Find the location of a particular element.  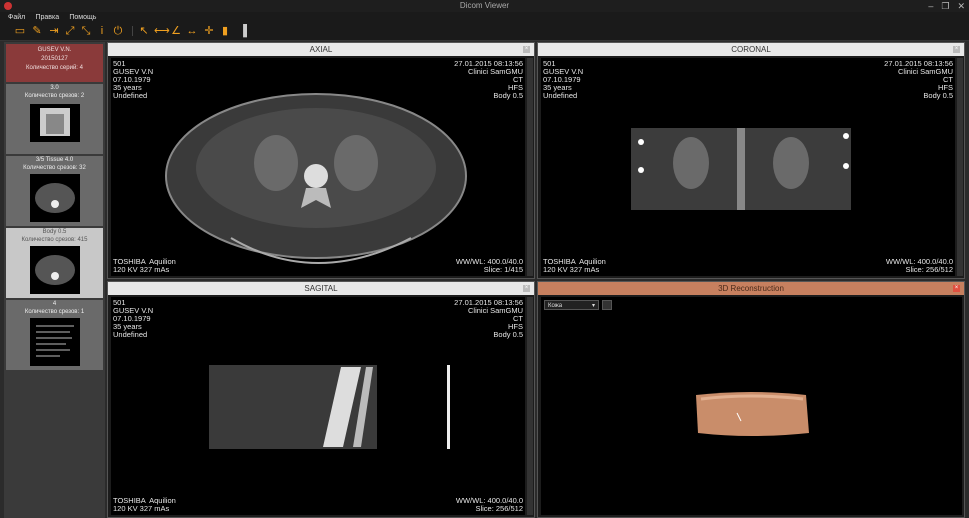

series-item: 4 Количество срезов: 1 is located at coordinates (54, 335).